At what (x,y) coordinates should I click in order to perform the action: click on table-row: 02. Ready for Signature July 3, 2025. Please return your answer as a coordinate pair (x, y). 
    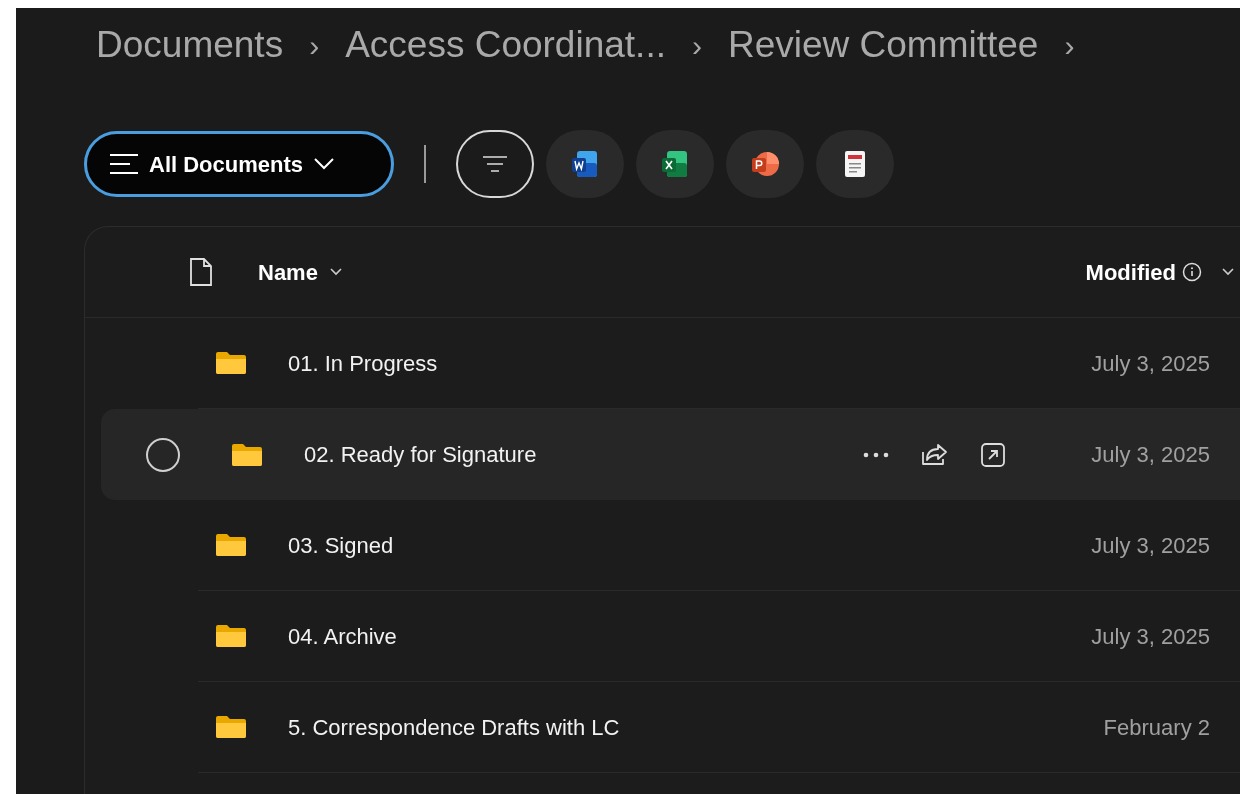
    Looking at the image, I should click on (670, 454).